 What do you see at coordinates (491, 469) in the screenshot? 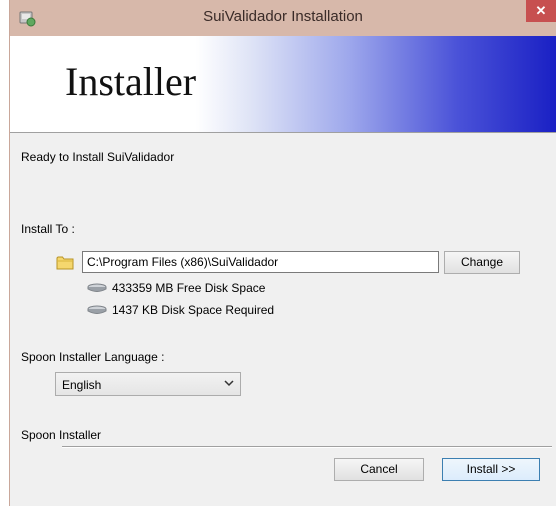
I see `install-button: Install >>` at bounding box center [491, 469].